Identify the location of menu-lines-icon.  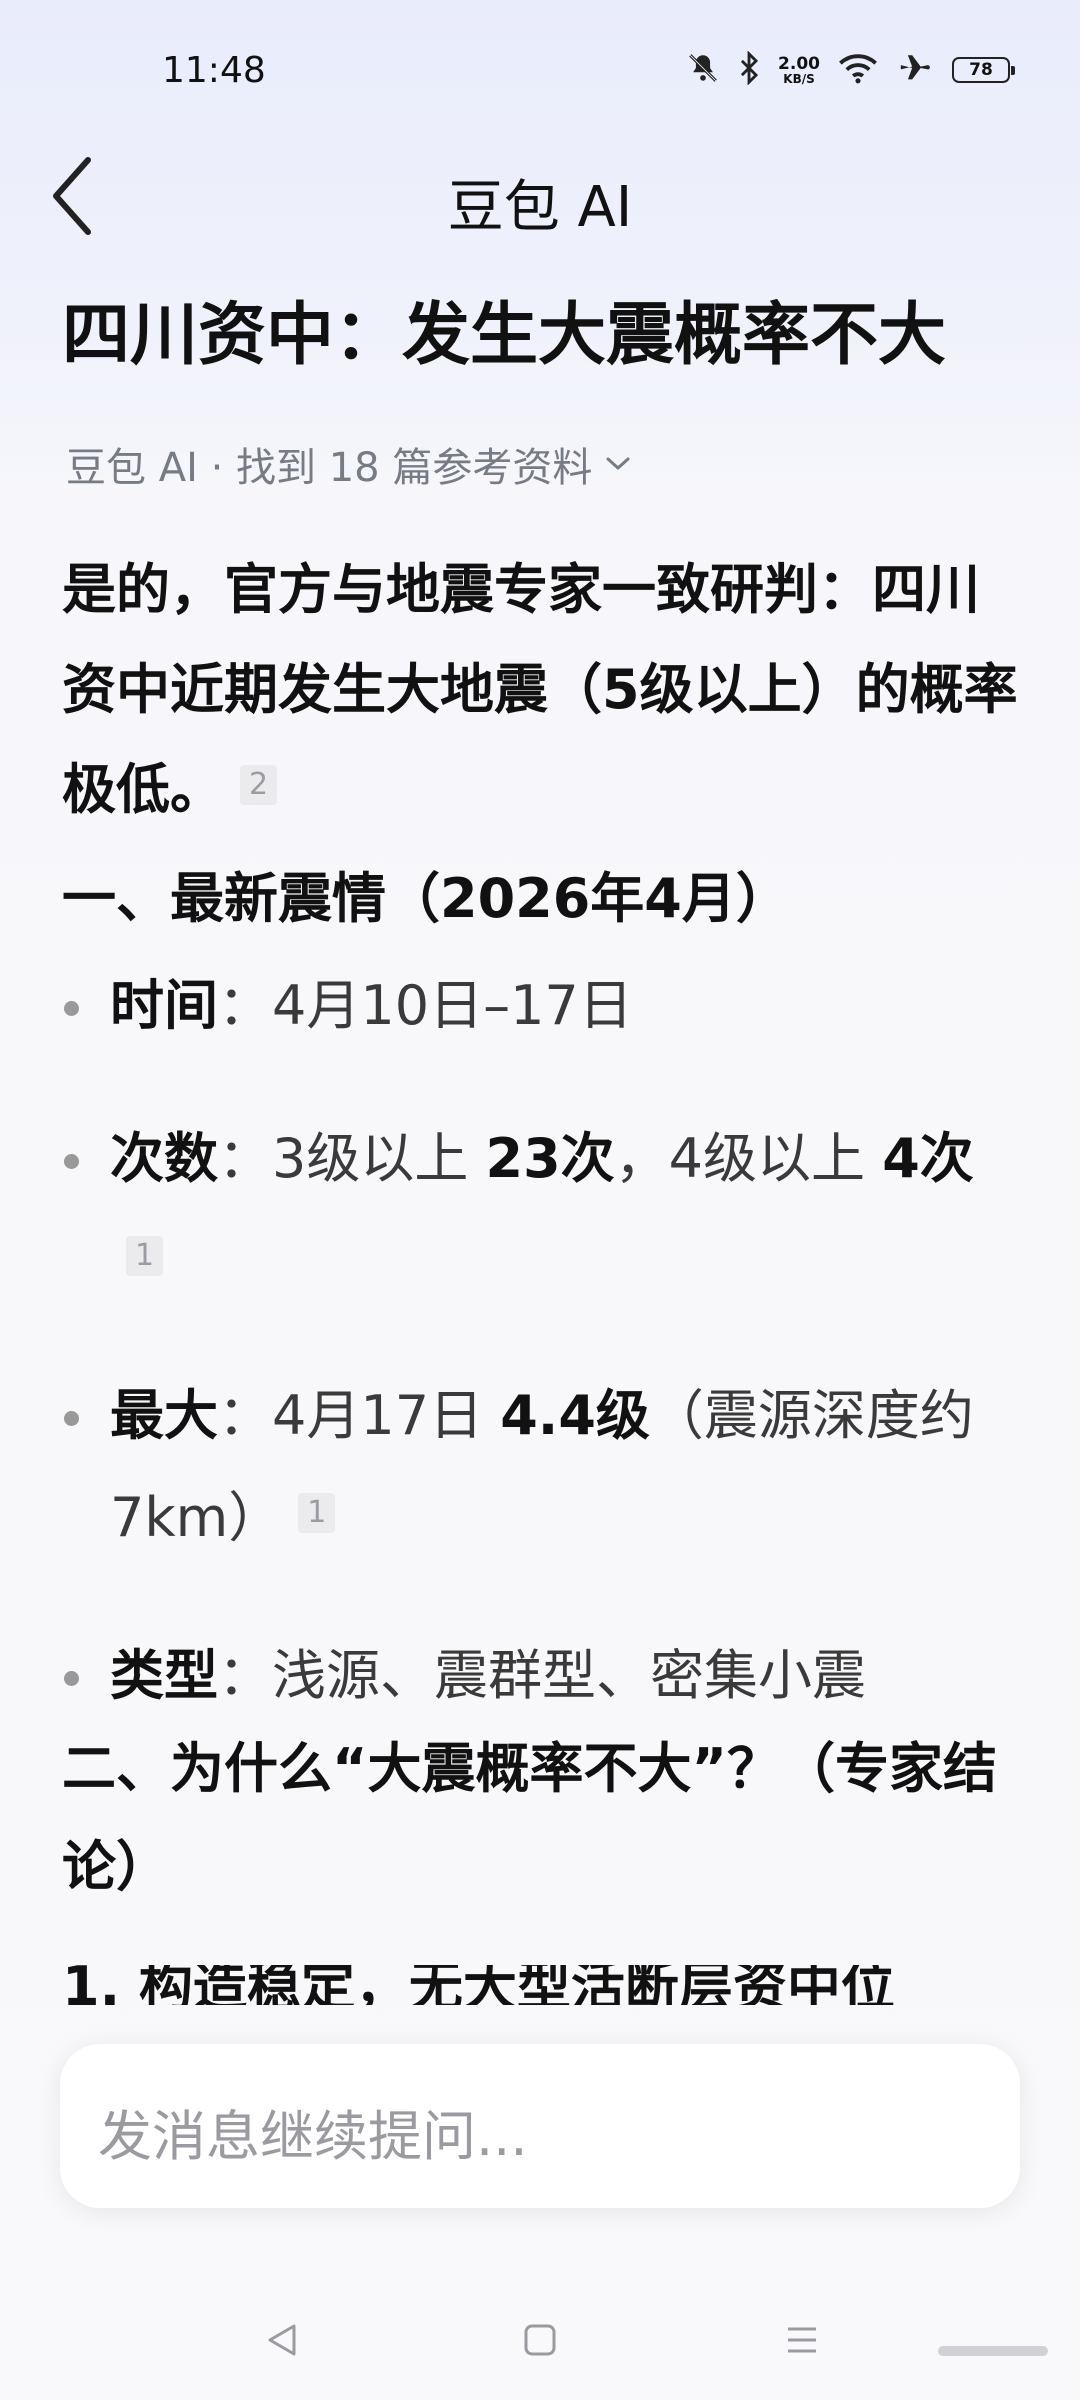
(802, 2340).